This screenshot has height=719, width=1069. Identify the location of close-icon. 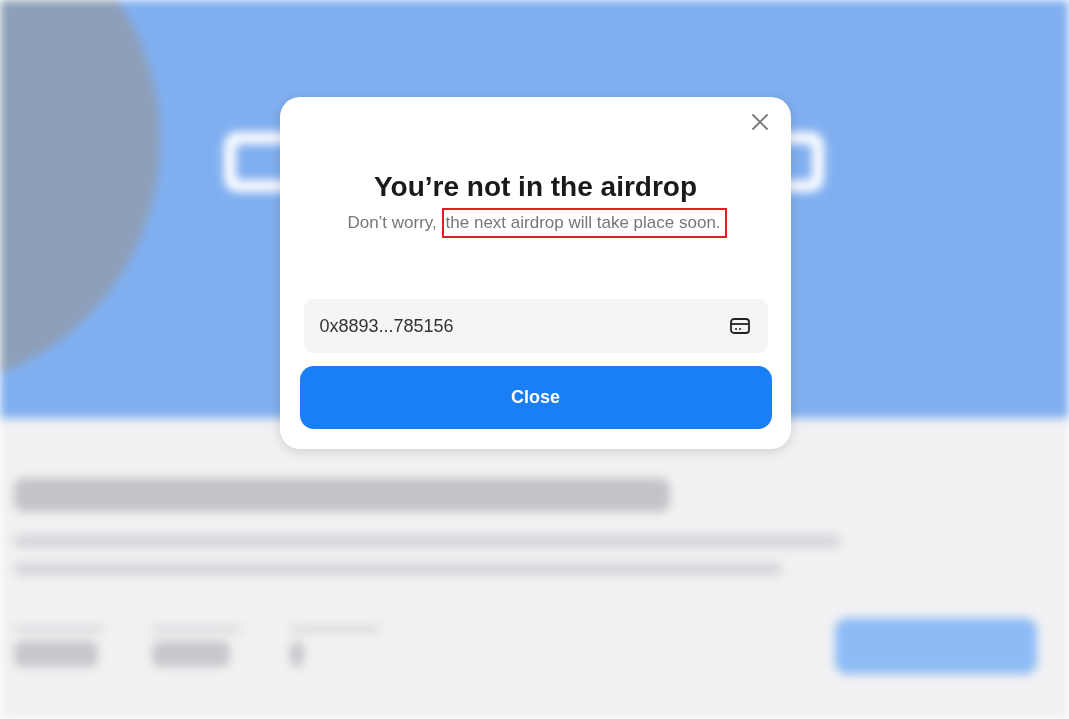
(760, 122).